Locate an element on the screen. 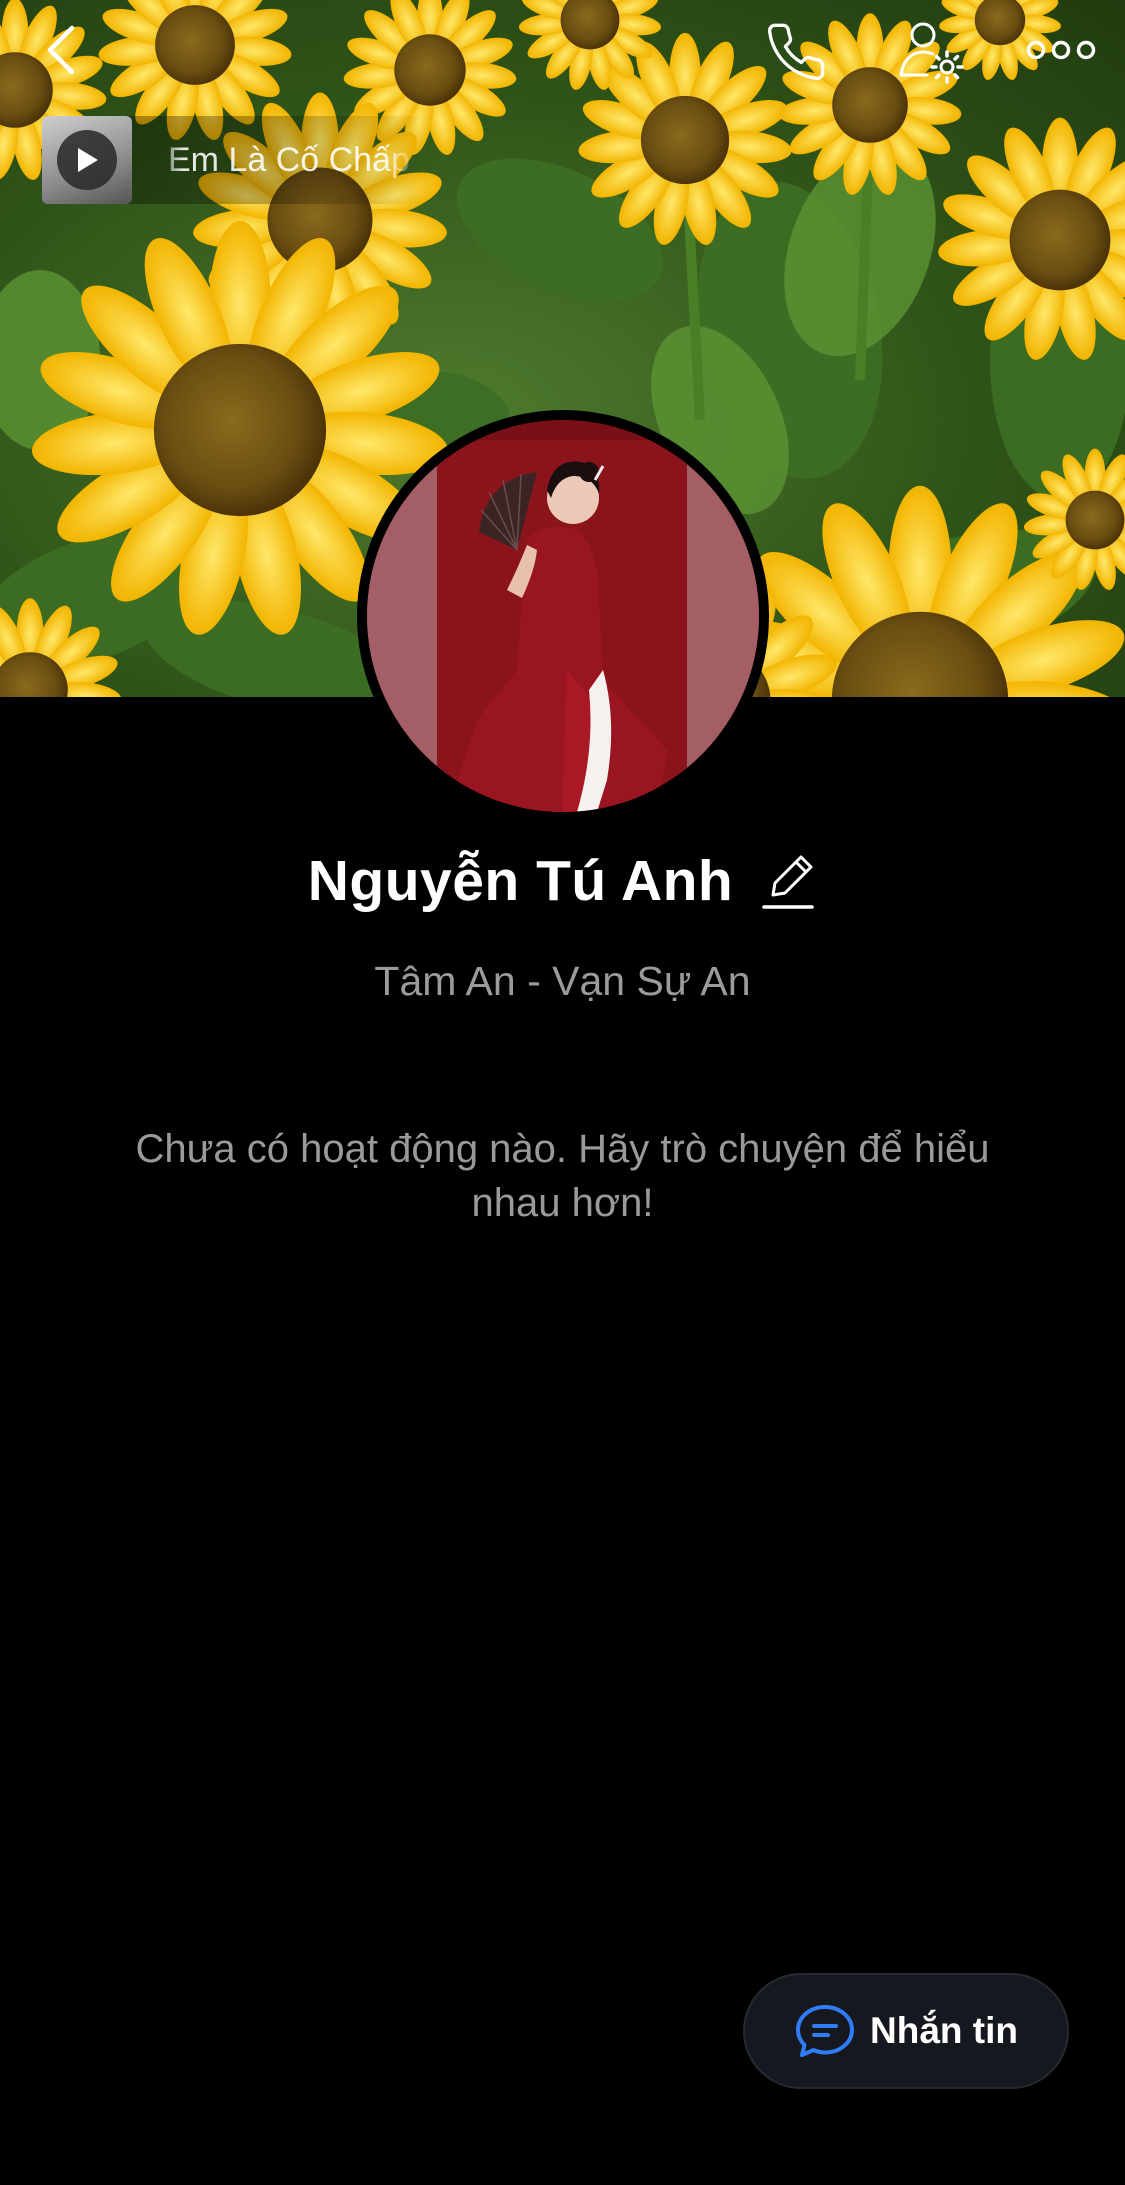  pencil-icon is located at coordinates (788, 882).